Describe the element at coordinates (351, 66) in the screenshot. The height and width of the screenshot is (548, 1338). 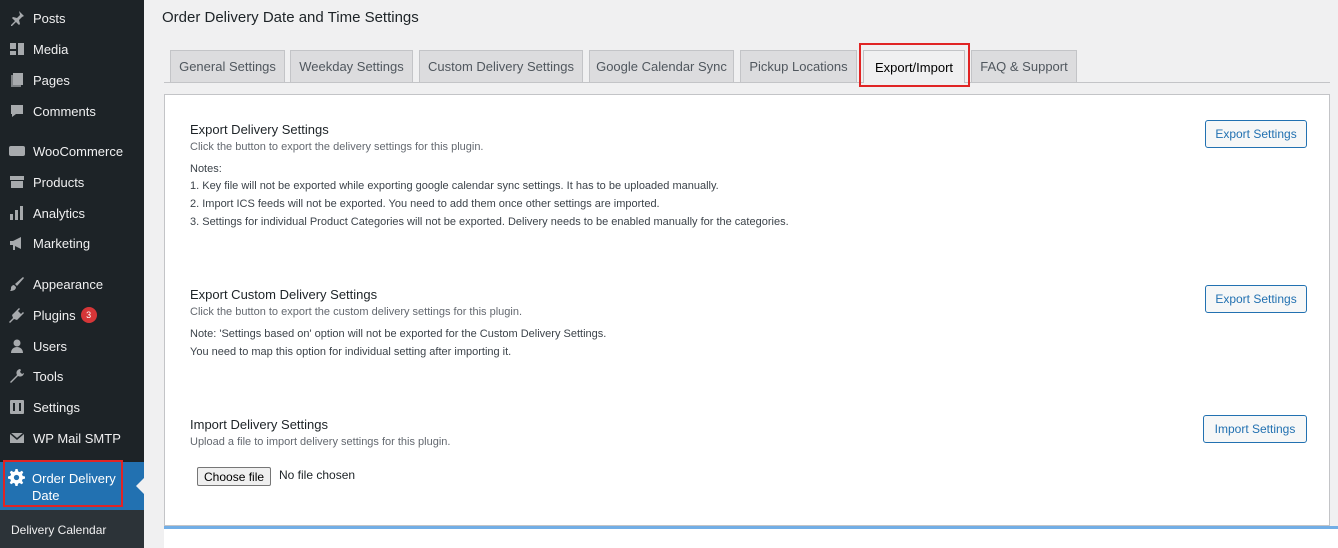
I see `tab-weekday-settings: Weekday Settings` at that location.